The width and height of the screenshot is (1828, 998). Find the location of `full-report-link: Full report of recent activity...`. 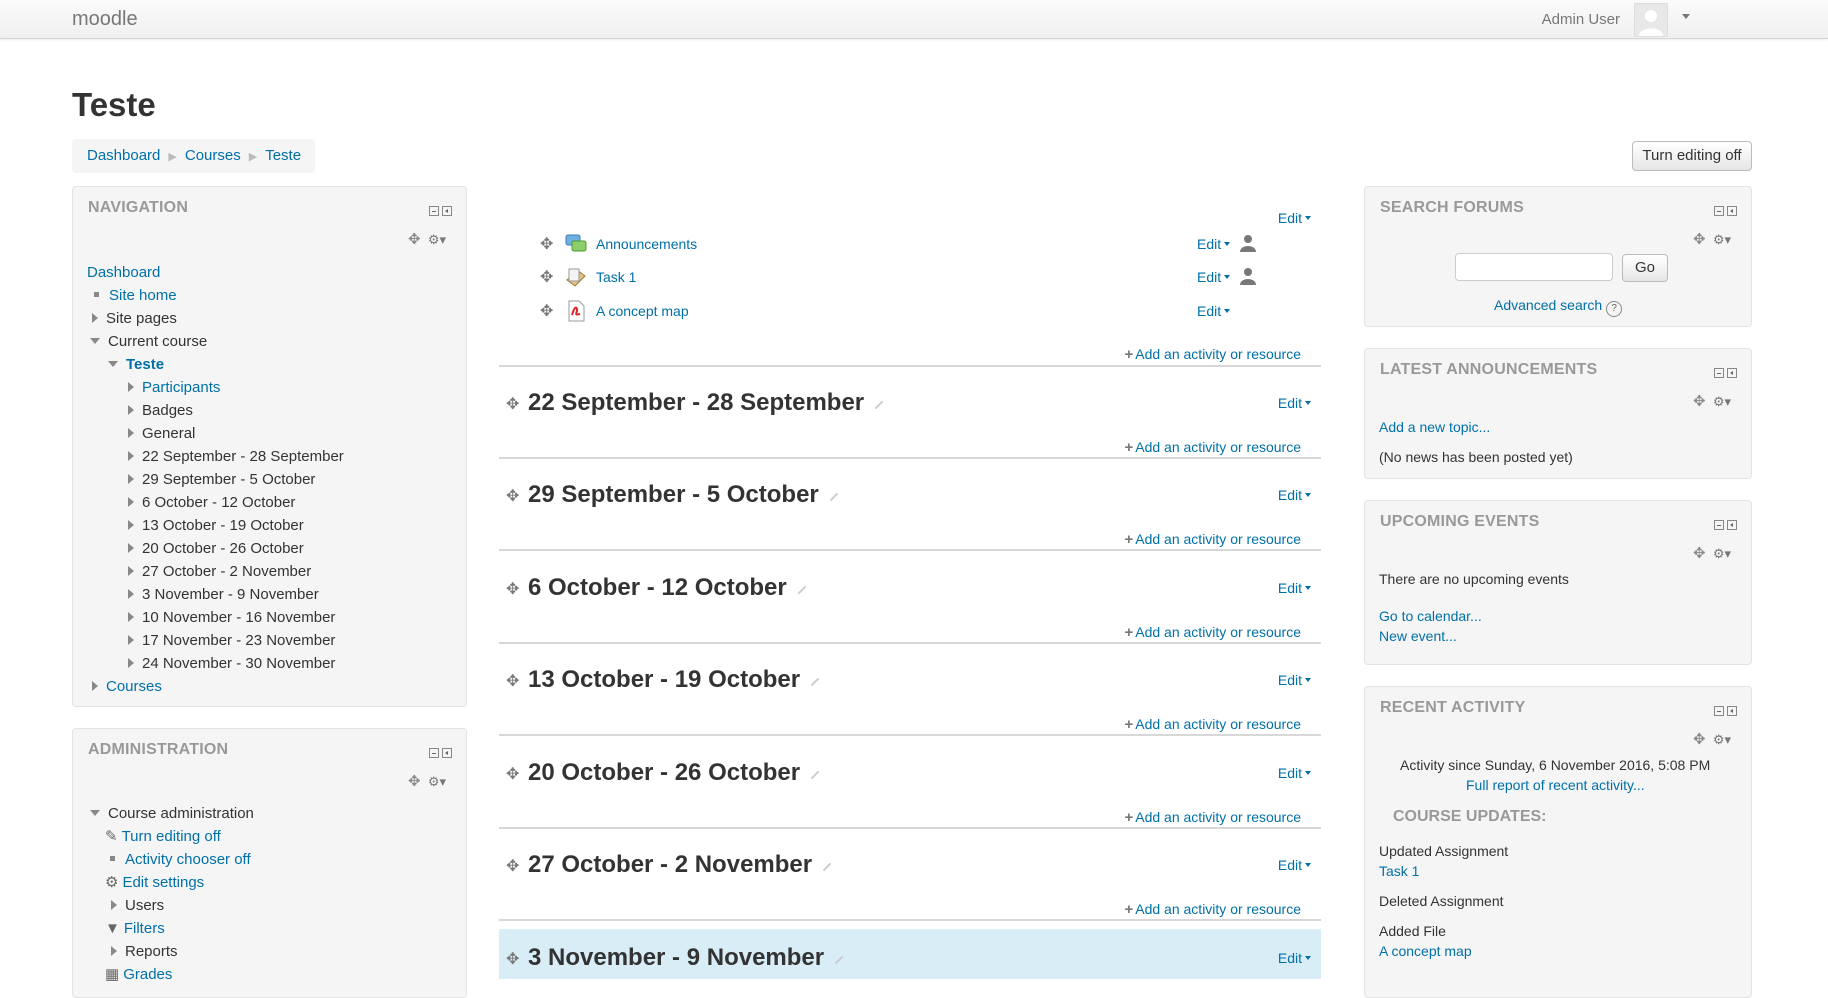

full-report-link: Full report of recent activity... is located at coordinates (1555, 785).